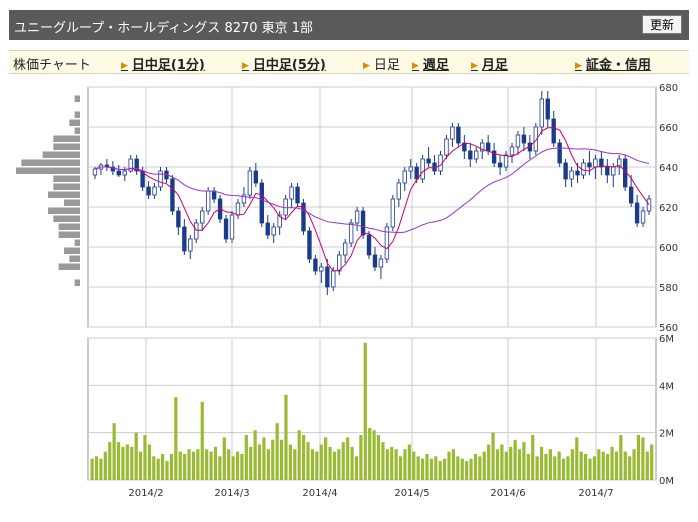 This screenshot has height=522, width=698. What do you see at coordinates (668, 128) in the screenshot?
I see `price-tick-label: 660` at bounding box center [668, 128].